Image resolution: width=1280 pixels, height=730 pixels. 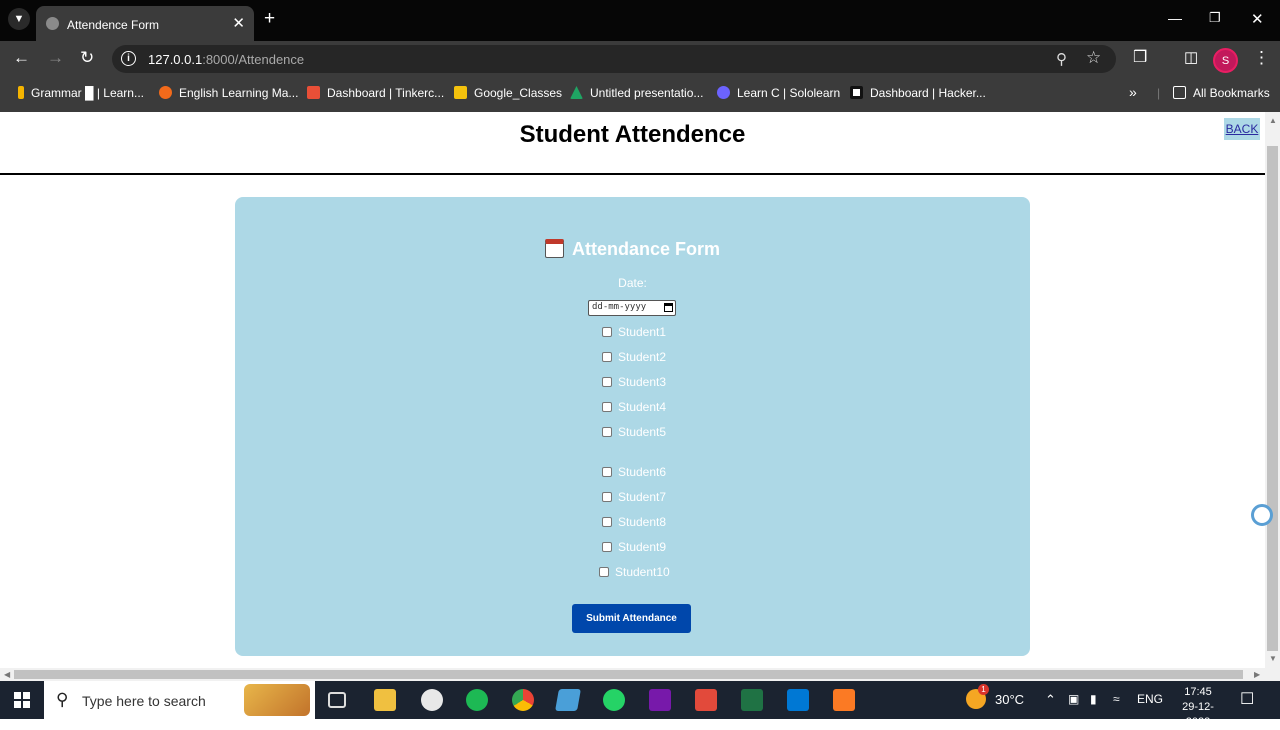 What do you see at coordinates (798, 700) in the screenshot?
I see `vscode-icon` at bounding box center [798, 700].